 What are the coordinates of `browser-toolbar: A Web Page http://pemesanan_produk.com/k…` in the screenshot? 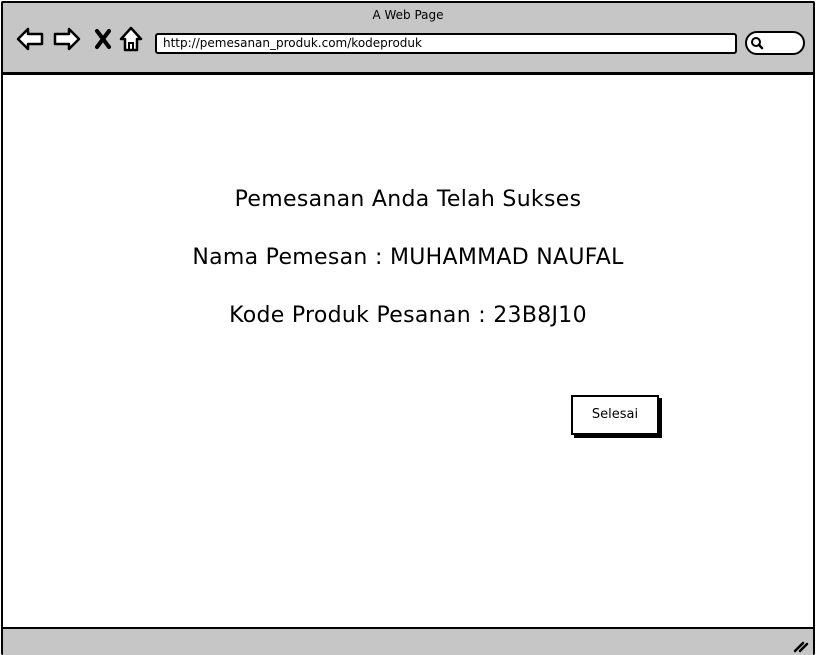 It's located at (408, 39).